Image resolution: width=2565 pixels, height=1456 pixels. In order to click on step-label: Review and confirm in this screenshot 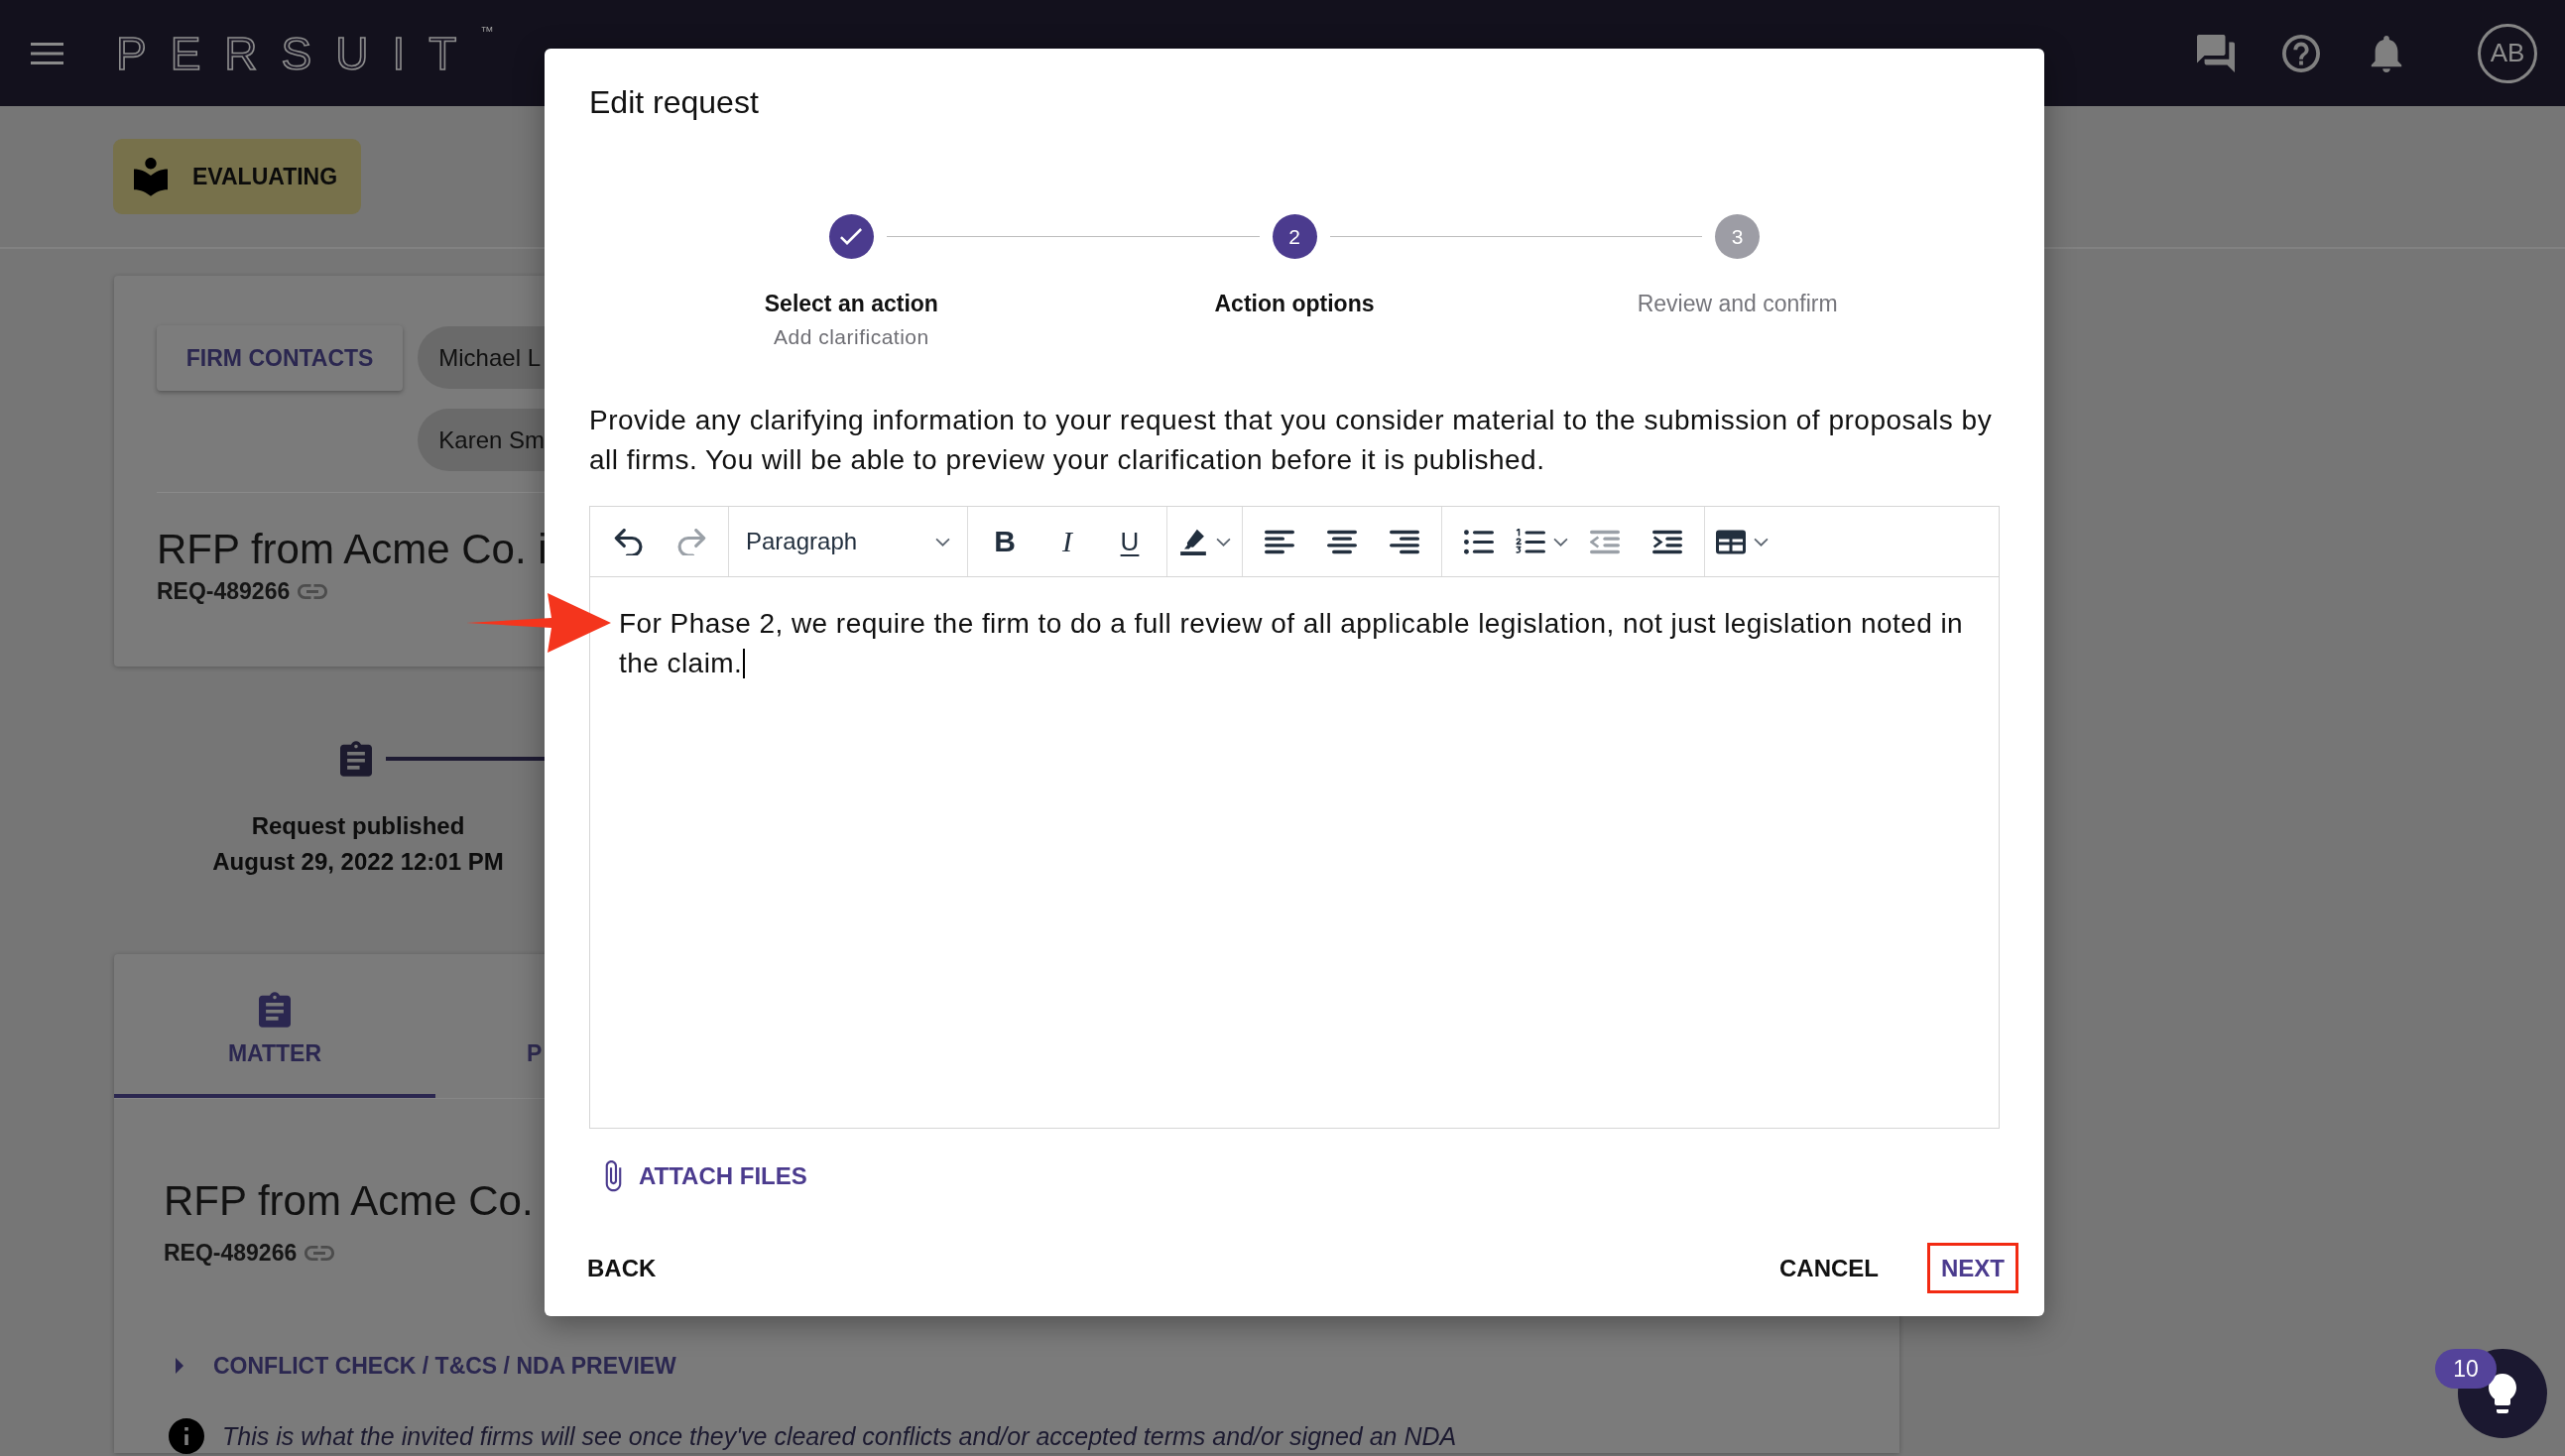, I will do `click(1738, 303)`.